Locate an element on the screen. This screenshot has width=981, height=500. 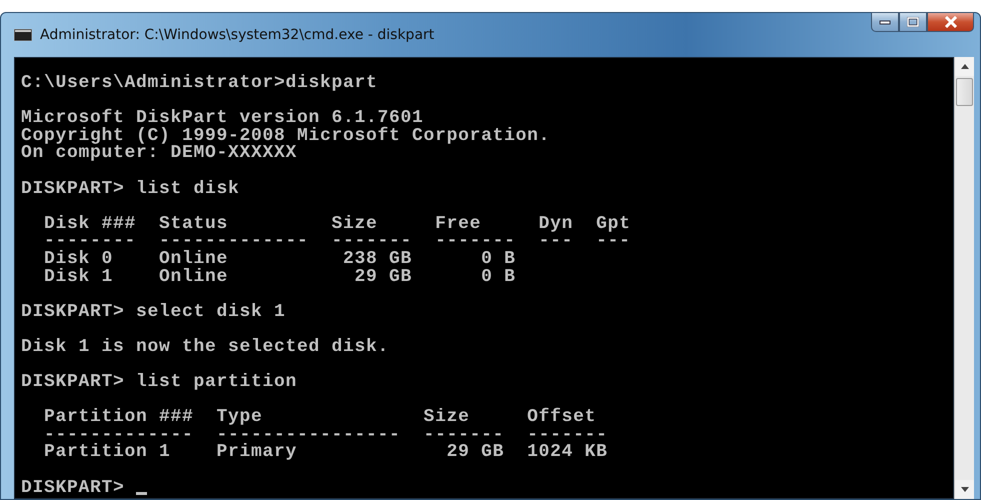
console-line: Disk 1 Online 29 GB 0 B is located at coordinates (279, 277).